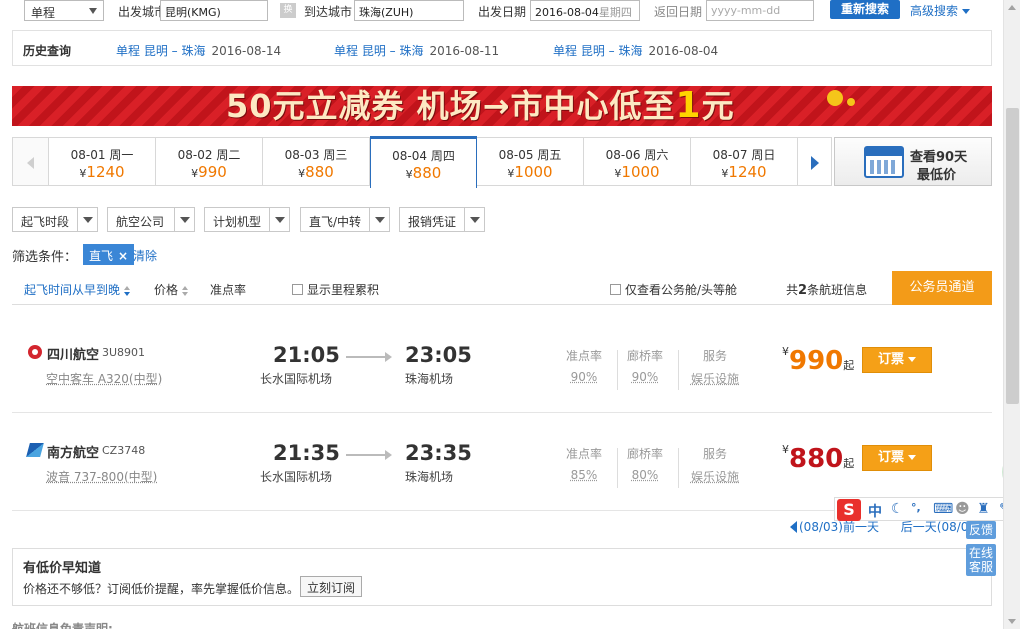  What do you see at coordinates (584, 463) in the screenshot?
I see `ontime-rate: 准点率 85%` at bounding box center [584, 463].